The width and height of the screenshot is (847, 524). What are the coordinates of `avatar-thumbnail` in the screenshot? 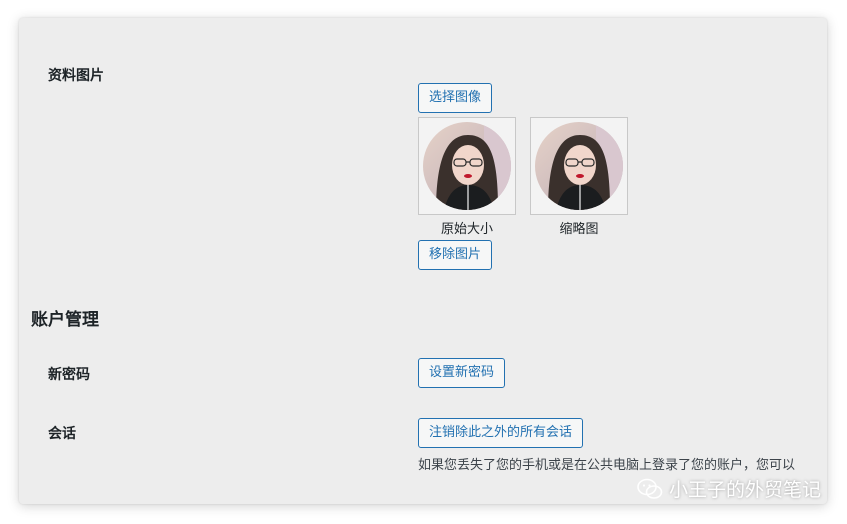 It's located at (579, 166).